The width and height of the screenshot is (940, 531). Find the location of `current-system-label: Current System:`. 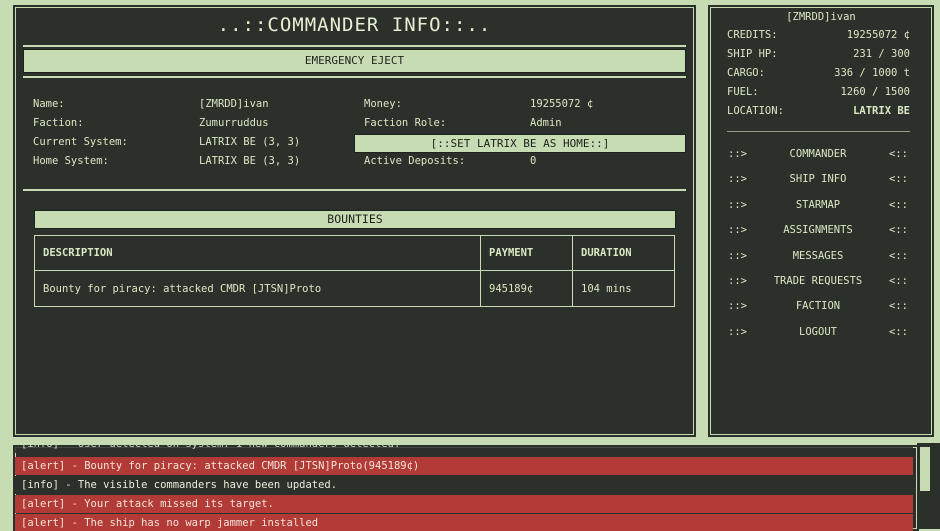

current-system-label: Current System: is located at coordinates (80, 142).